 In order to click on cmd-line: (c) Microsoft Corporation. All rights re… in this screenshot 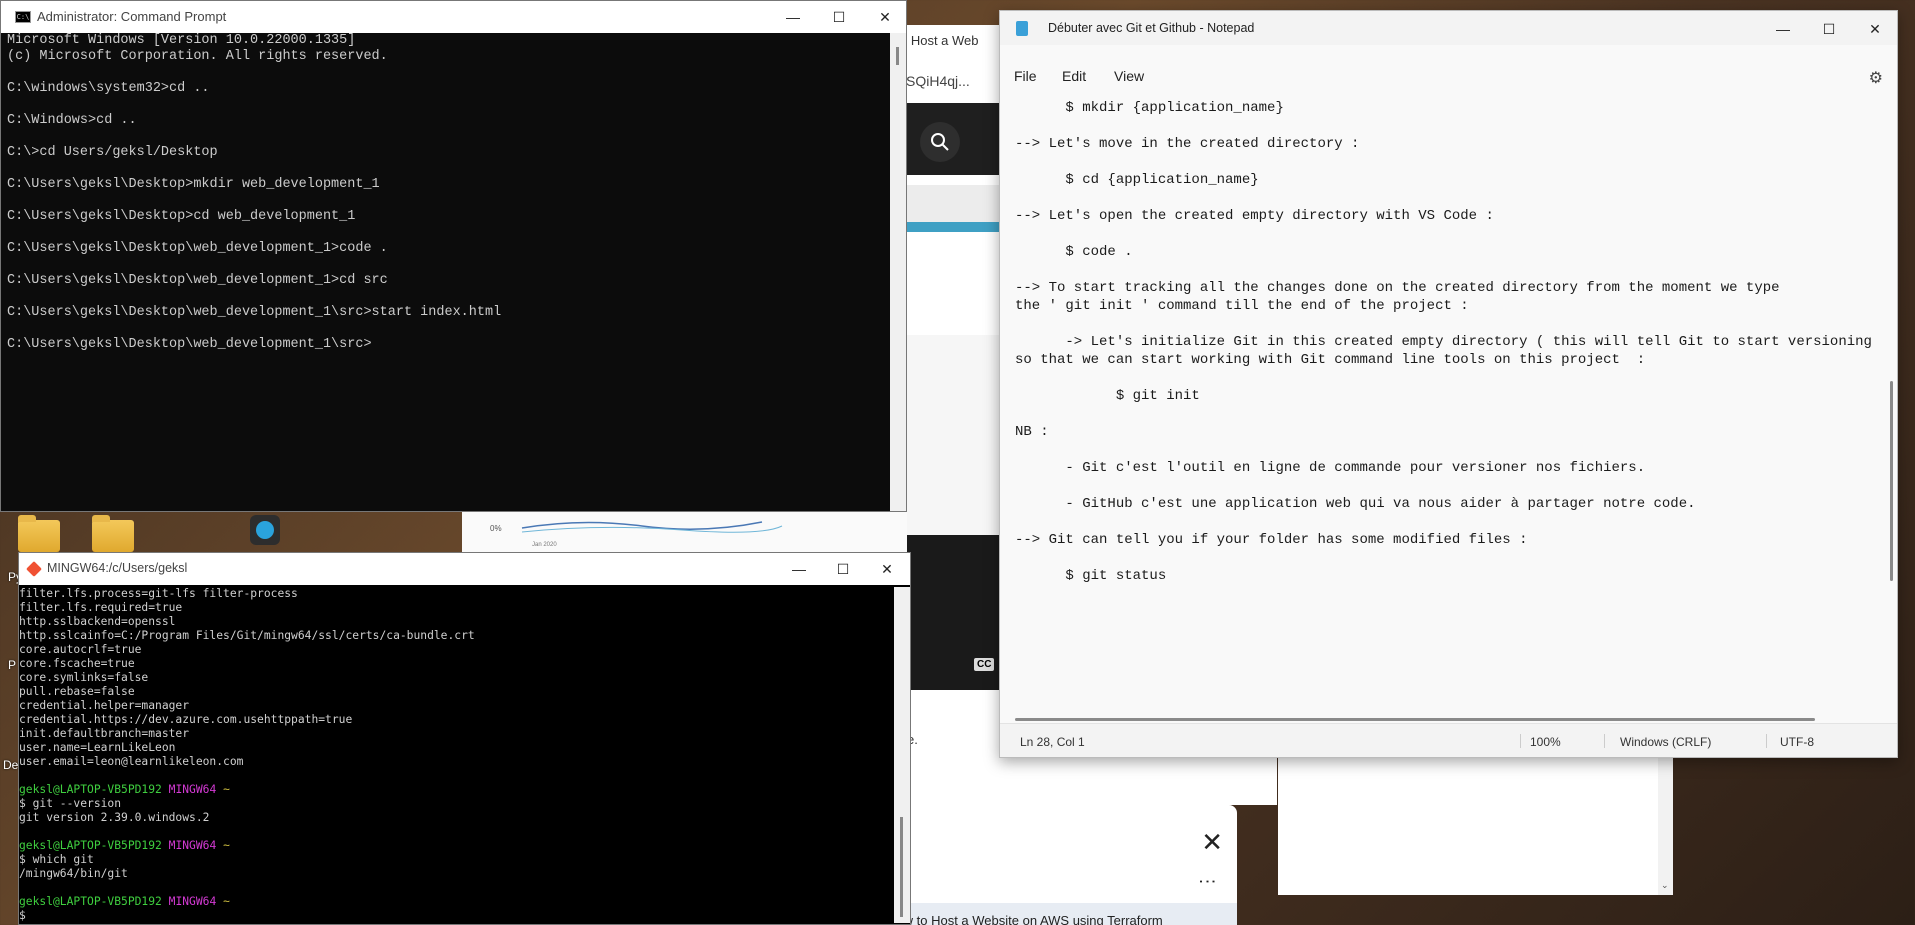, I will do `click(197, 56)`.